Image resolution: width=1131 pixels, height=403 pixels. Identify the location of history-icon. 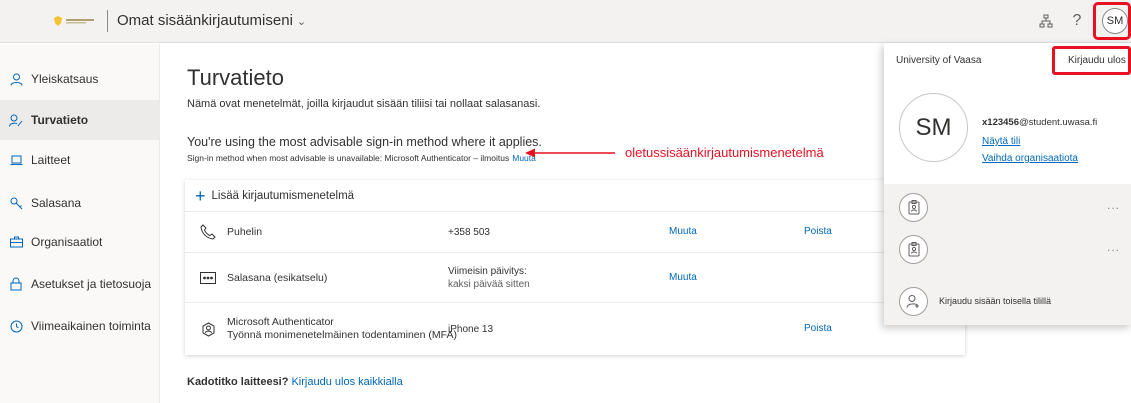
(16, 326).